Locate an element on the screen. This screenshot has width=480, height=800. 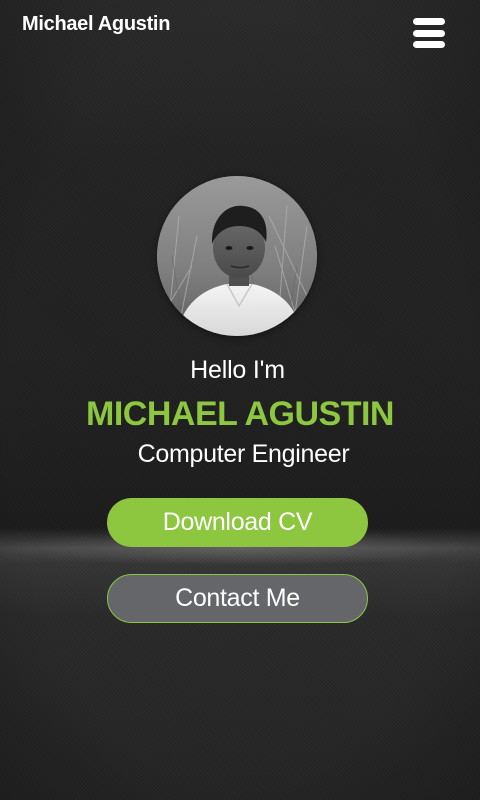
job-title: Computer Engineer is located at coordinates (243, 454).